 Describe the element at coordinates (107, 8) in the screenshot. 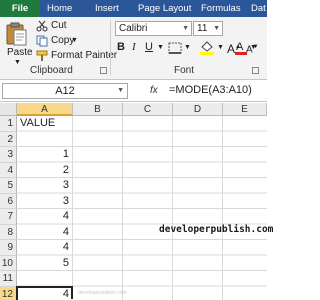

I see `tab-insert: Insert` at that location.